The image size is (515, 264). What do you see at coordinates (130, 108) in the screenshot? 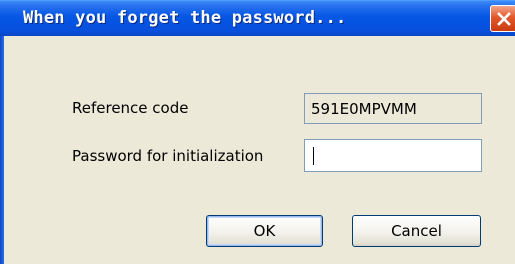
I see `reference-code-label: Reference code` at bounding box center [130, 108].